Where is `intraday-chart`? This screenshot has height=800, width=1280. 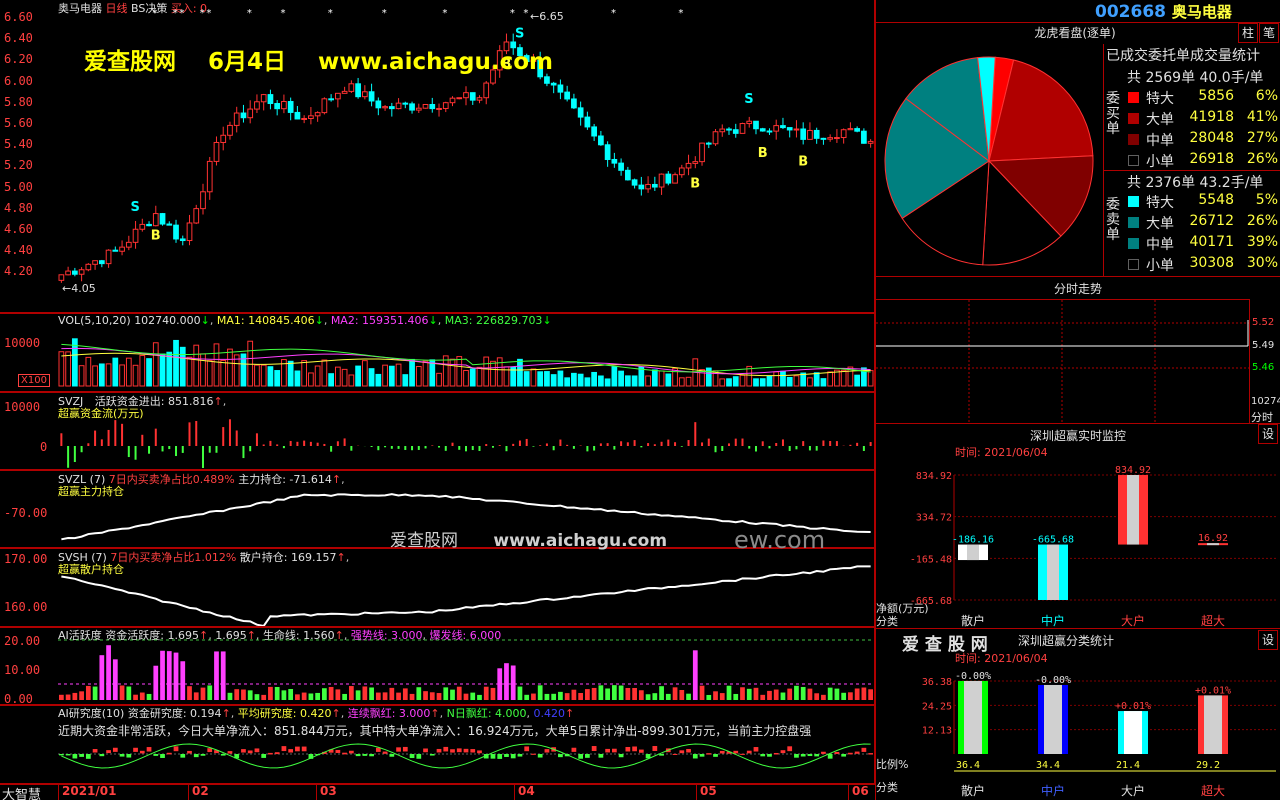 intraday-chart is located at coordinates (1063, 361).